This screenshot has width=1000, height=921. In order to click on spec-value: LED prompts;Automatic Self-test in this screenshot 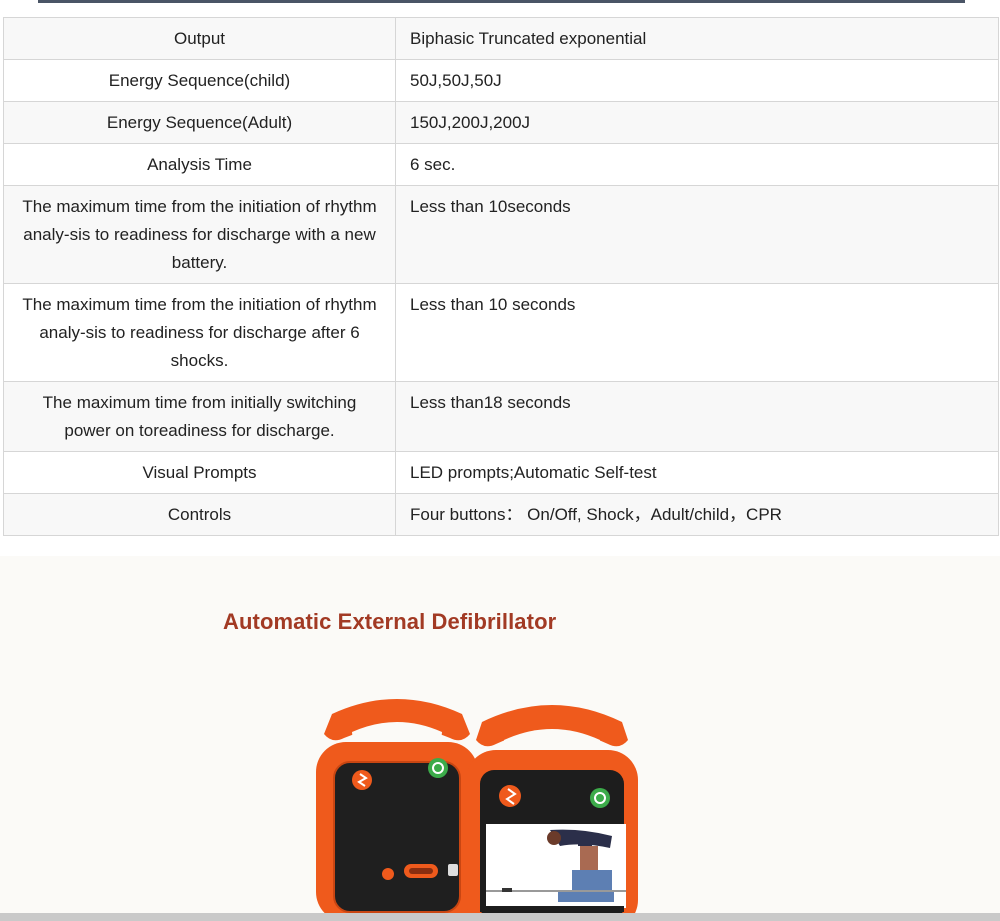, I will do `click(697, 472)`.